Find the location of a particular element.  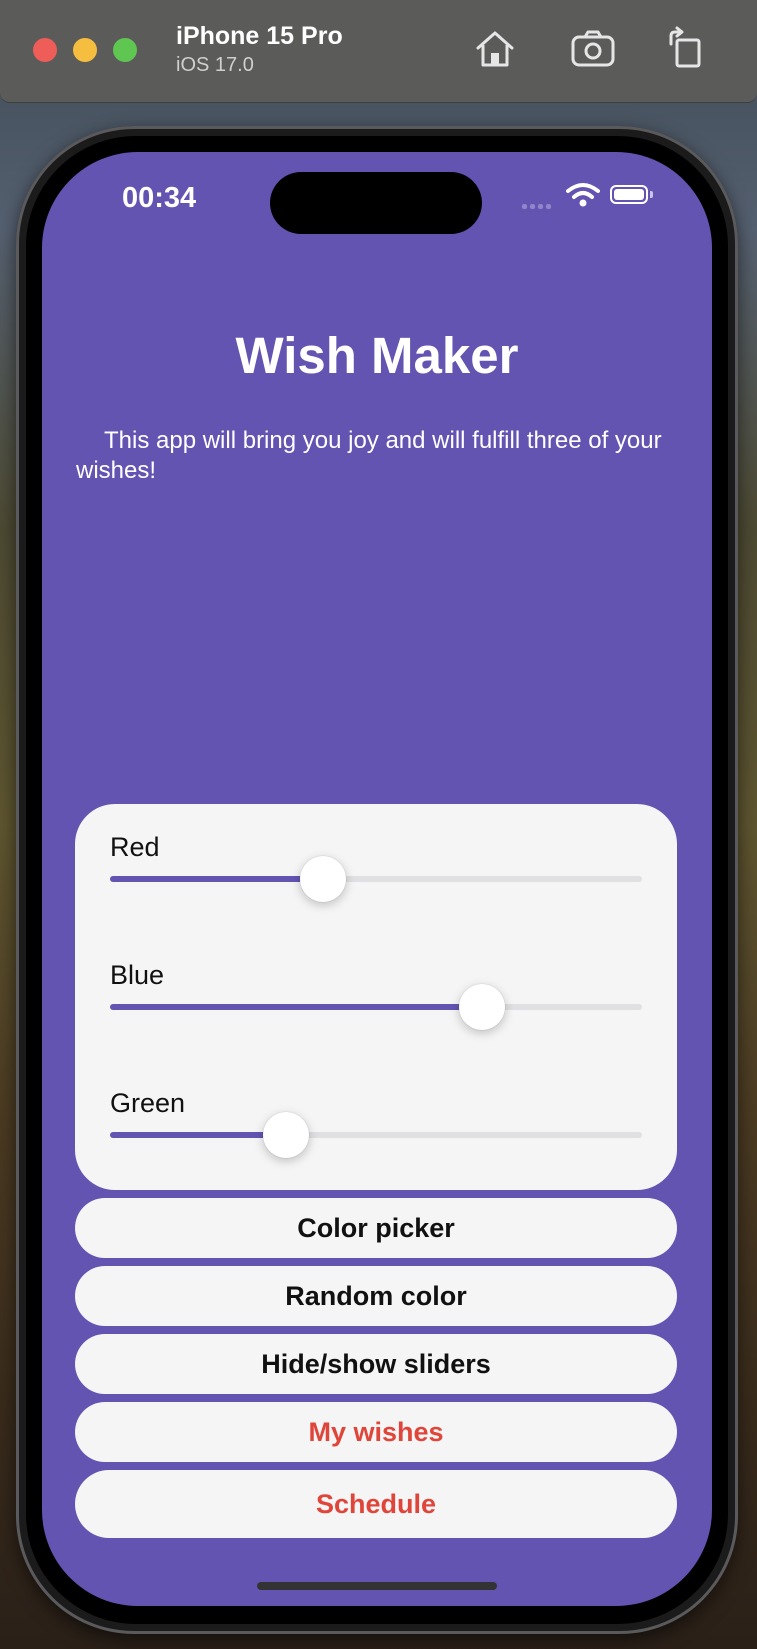

blue-slider-label: Blue is located at coordinates (137, 975).